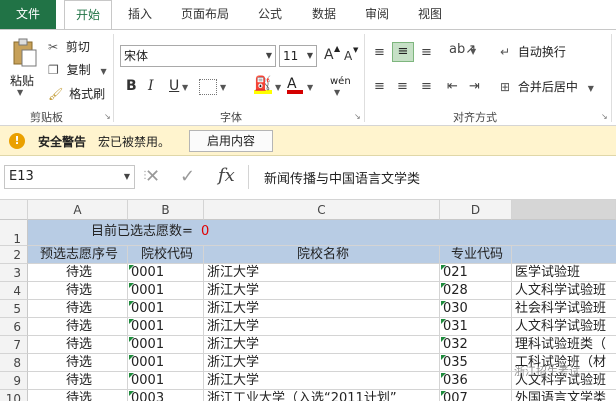 Image resolution: width=616 pixels, height=401 pixels. Describe the element at coordinates (22, 80) in the screenshot. I see `paste-button: 粘贴` at that location.